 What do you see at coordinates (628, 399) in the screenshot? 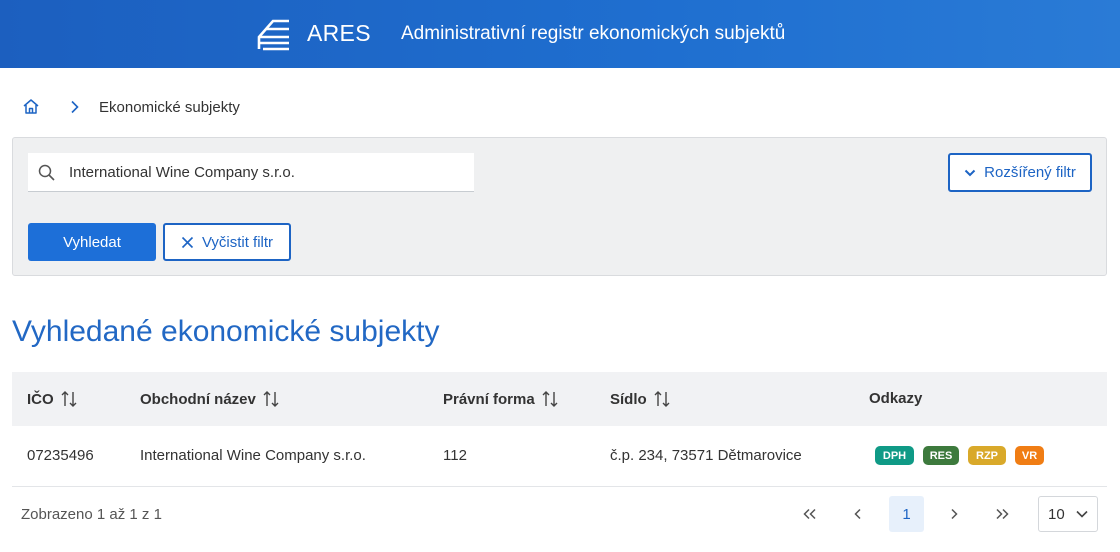
I see `column-label: Sídlo` at bounding box center [628, 399].